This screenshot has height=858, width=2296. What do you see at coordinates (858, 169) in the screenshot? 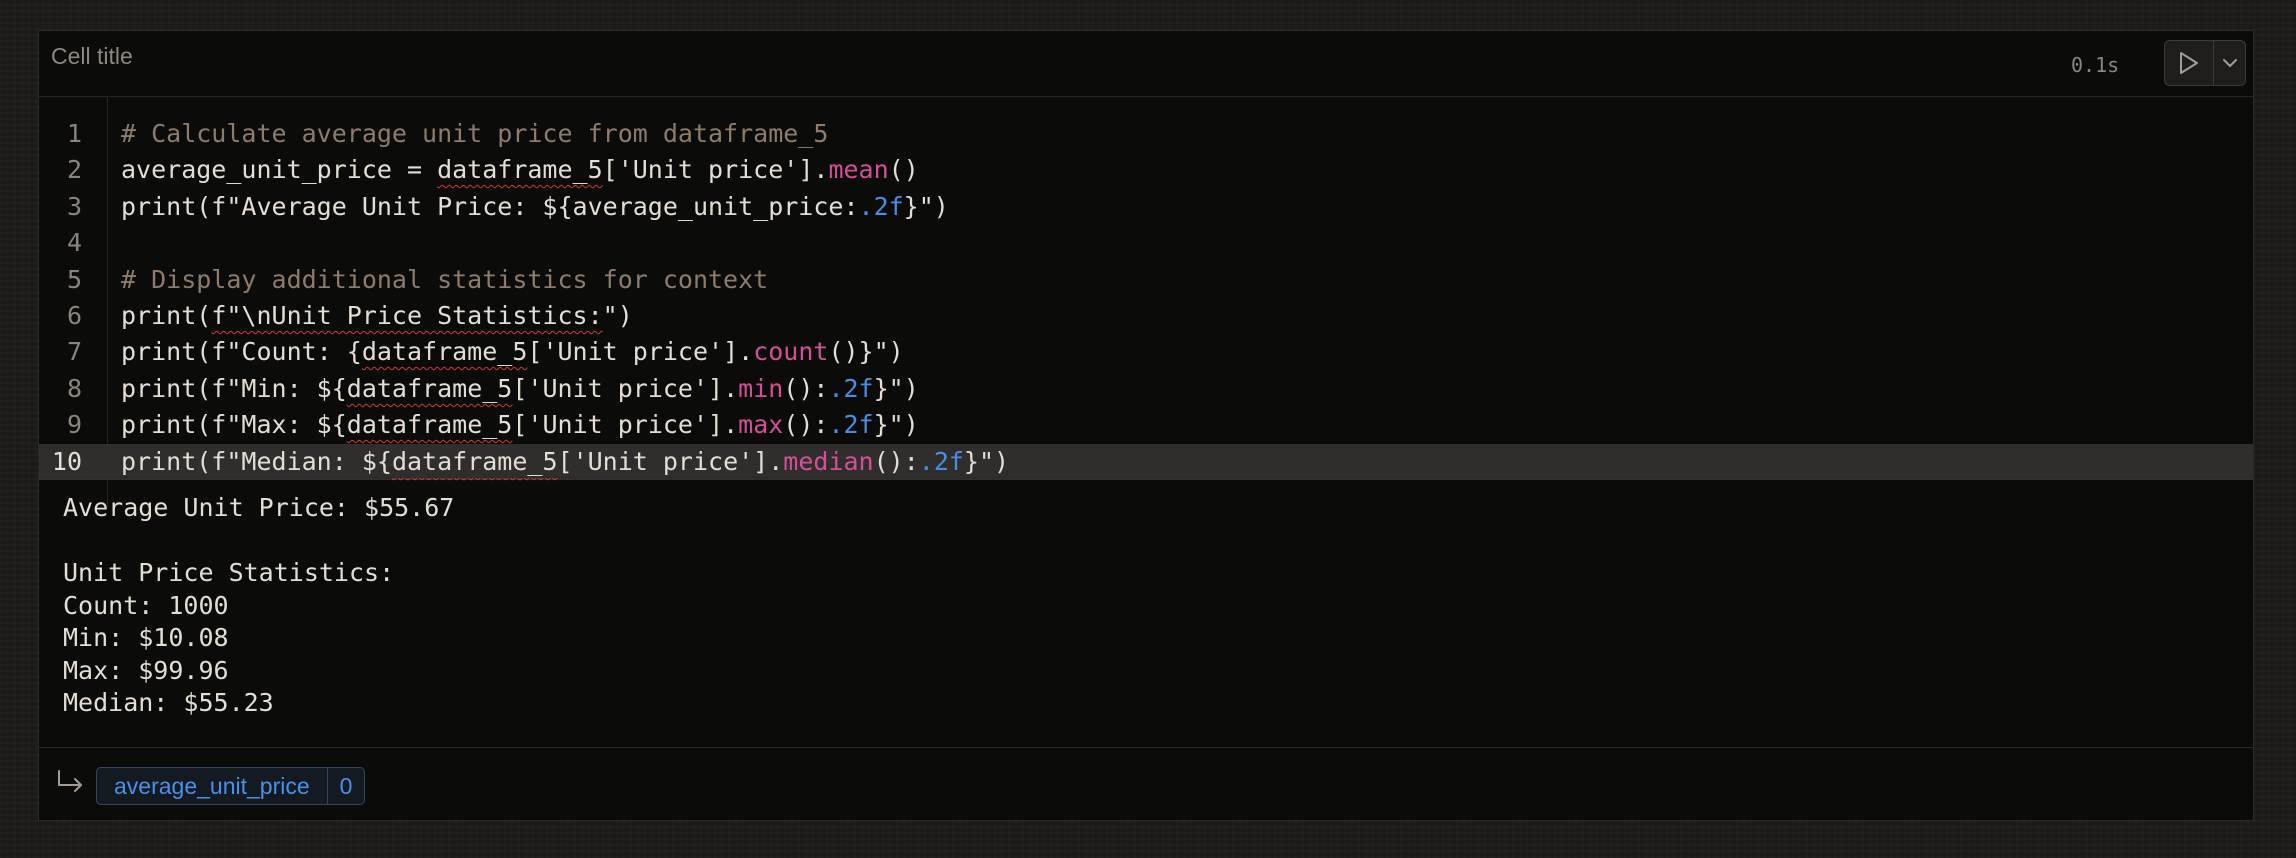
I see `code-token: mean` at bounding box center [858, 169].